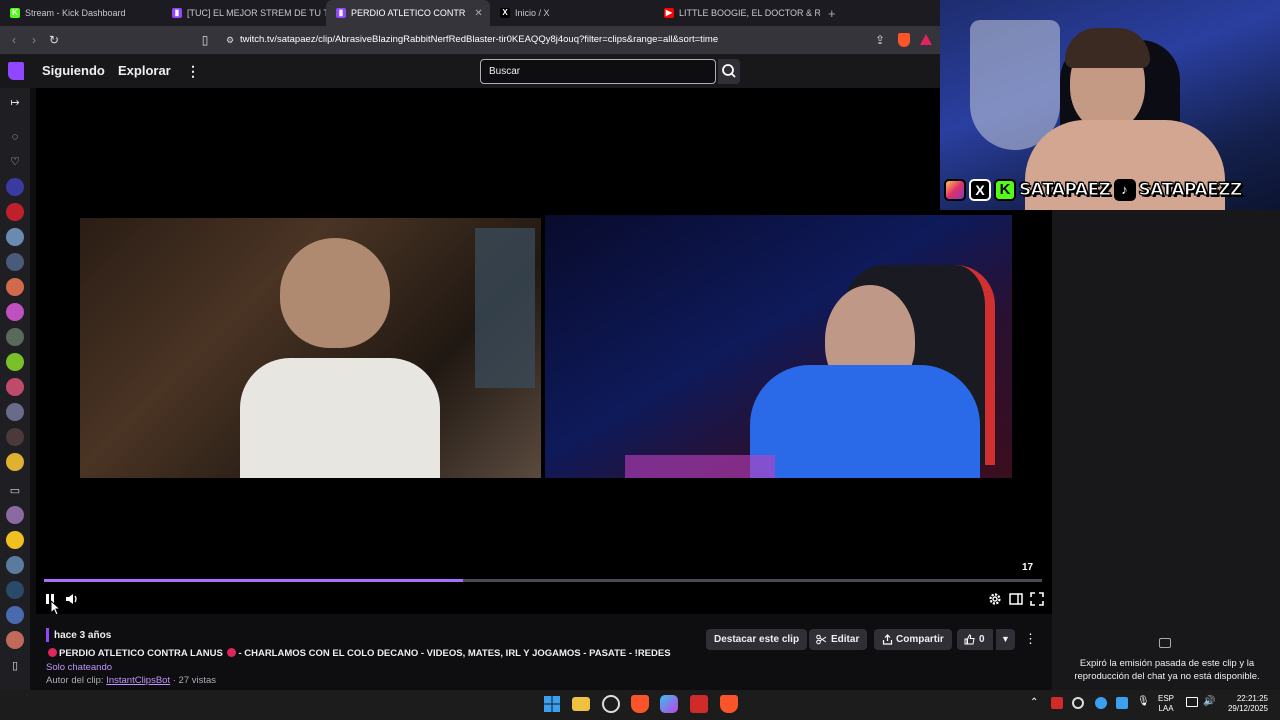  Describe the element at coordinates (913, 639) in the screenshot. I see `share-button: Compartir` at that location.